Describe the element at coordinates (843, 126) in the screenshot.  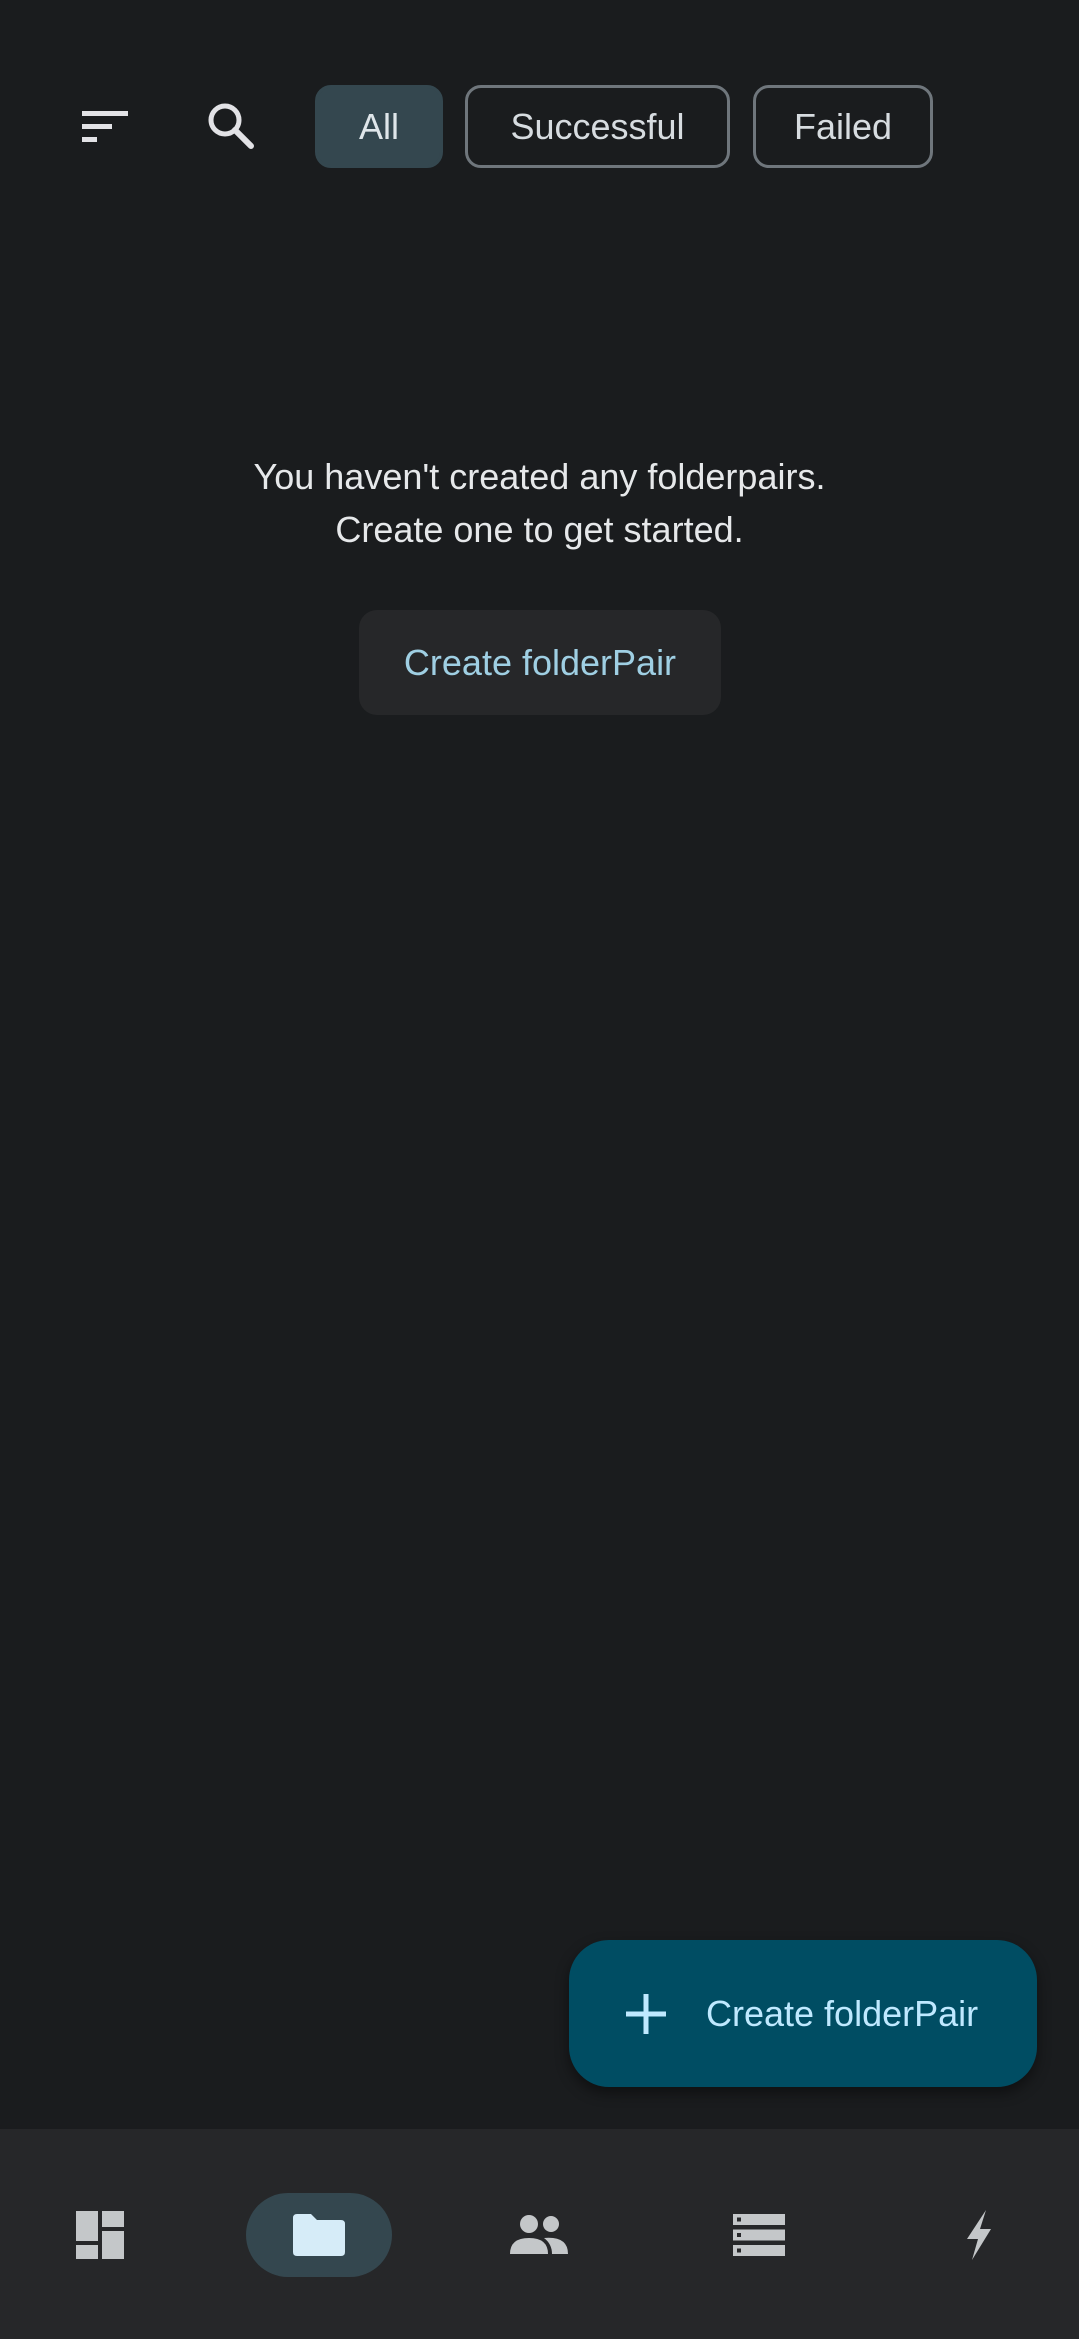
I see `filter-chip-failed: Failed` at that location.